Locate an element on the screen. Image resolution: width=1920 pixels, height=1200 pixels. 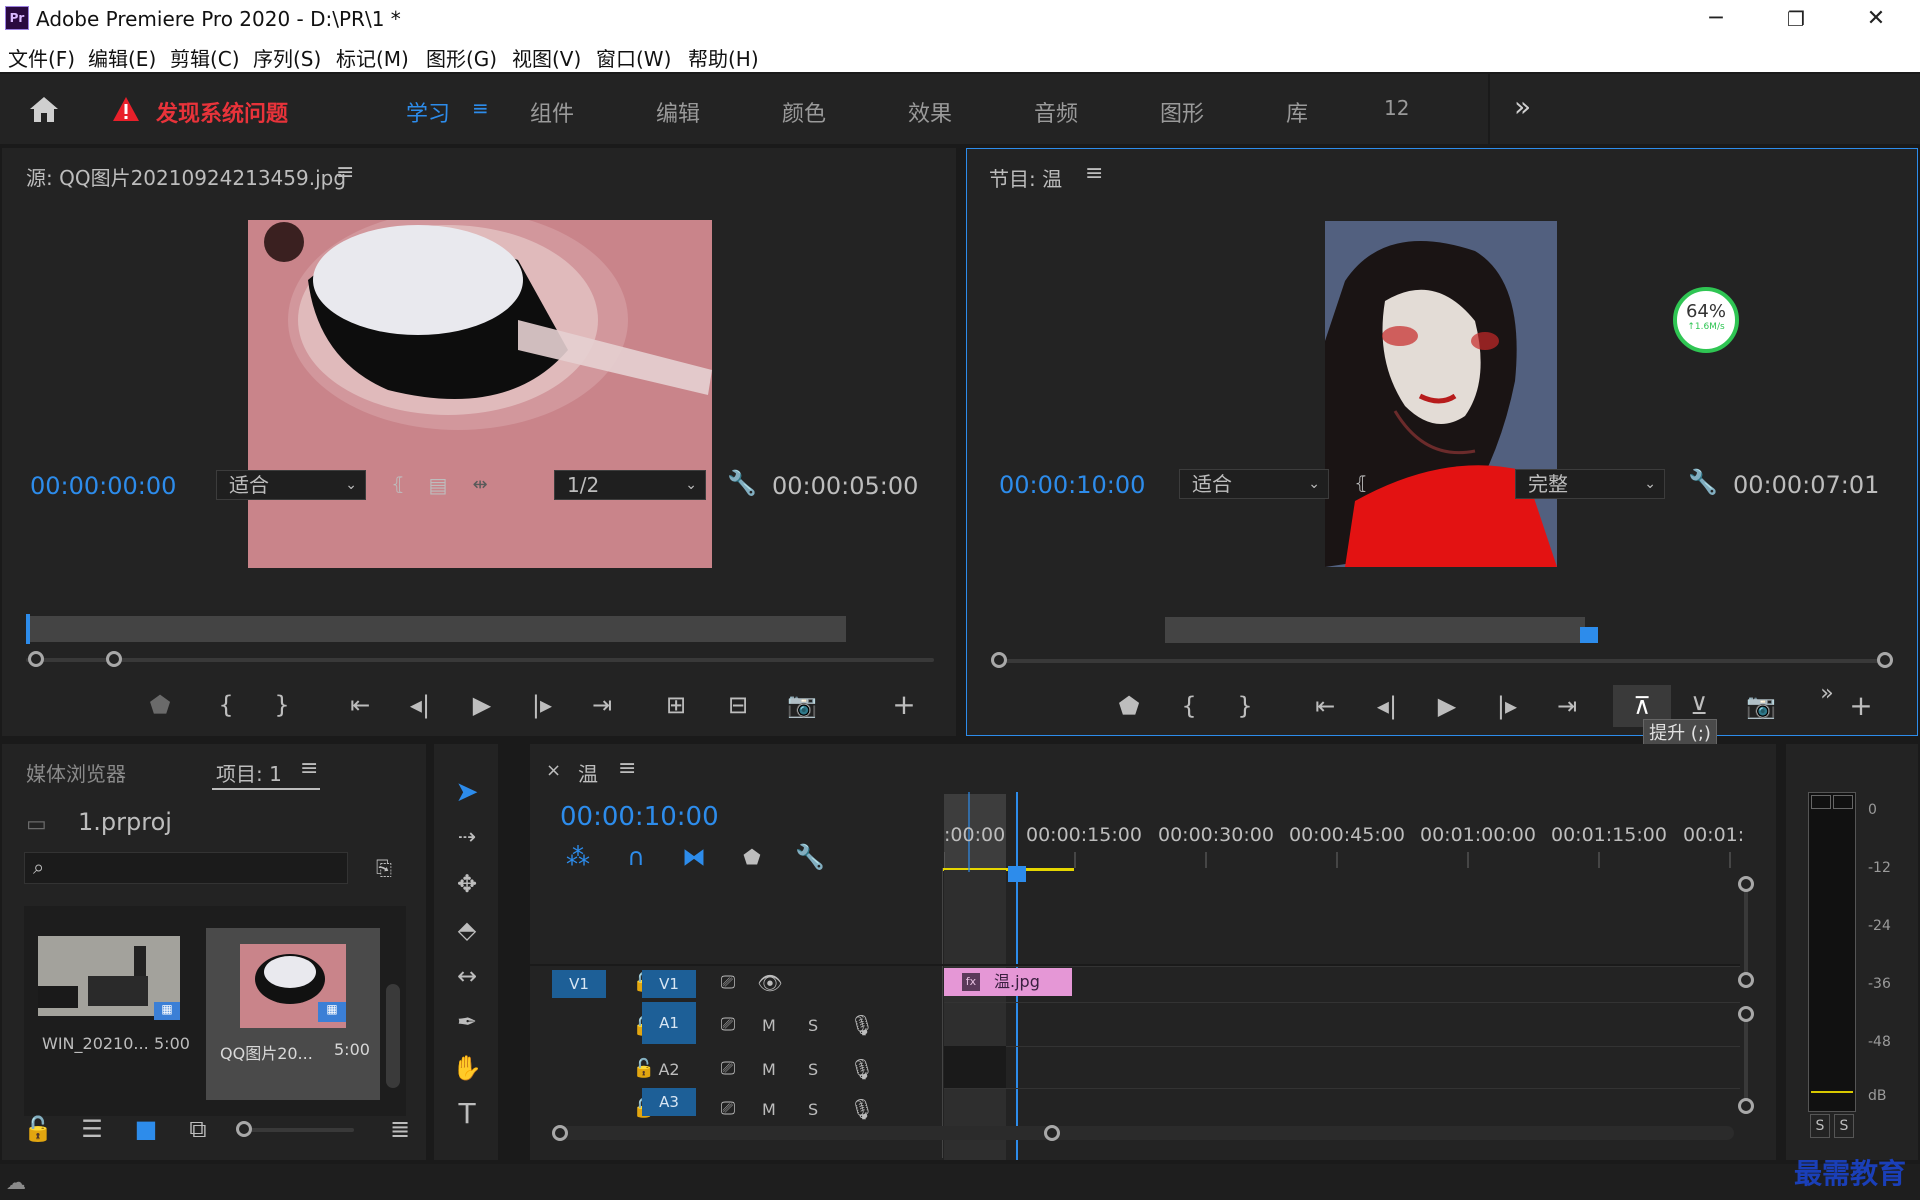
project-panel-menu-icon: ≡ is located at coordinates (309, 768).